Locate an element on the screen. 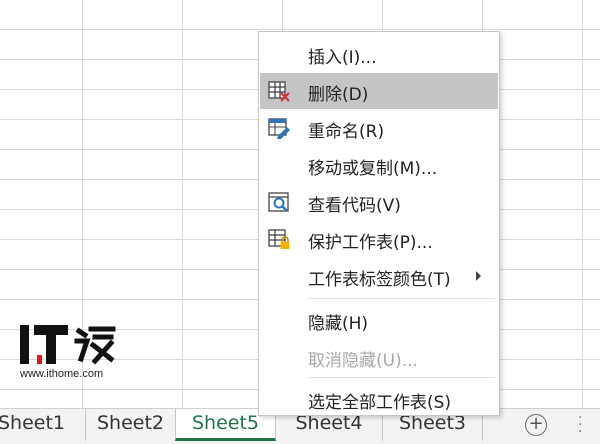 The width and height of the screenshot is (600, 444). menu-item-select-all-sheets: 选定全部工作表(S) is located at coordinates (379, 399).